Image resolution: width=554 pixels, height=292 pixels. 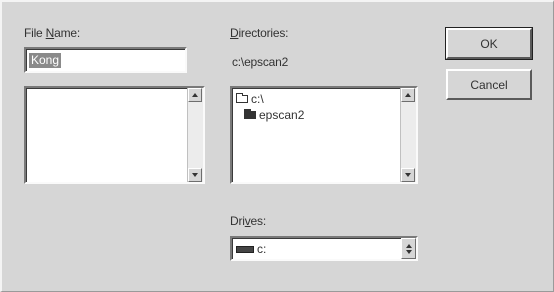 I want to click on closed-folder-icon, so click(x=250, y=114).